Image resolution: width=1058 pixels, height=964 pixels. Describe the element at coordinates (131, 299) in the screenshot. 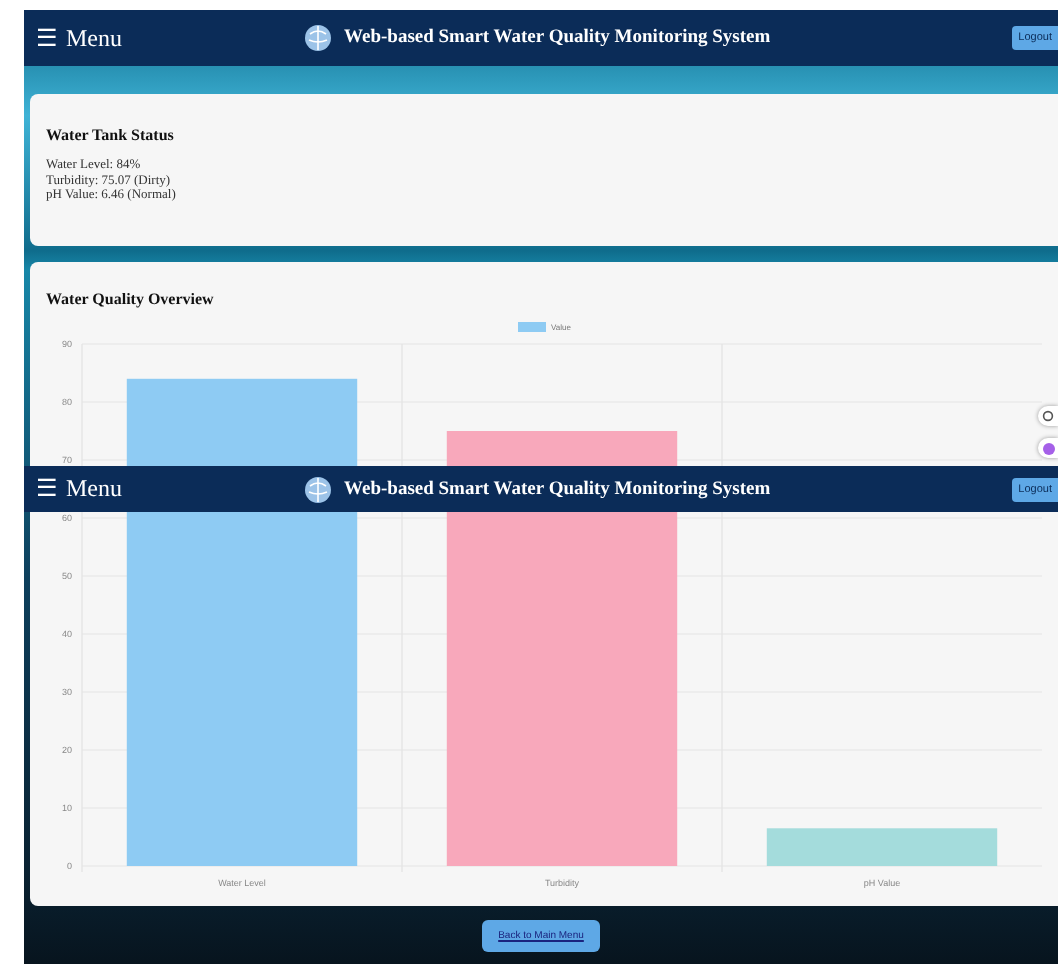

I see `card-title: Water Quality Overview` at that location.